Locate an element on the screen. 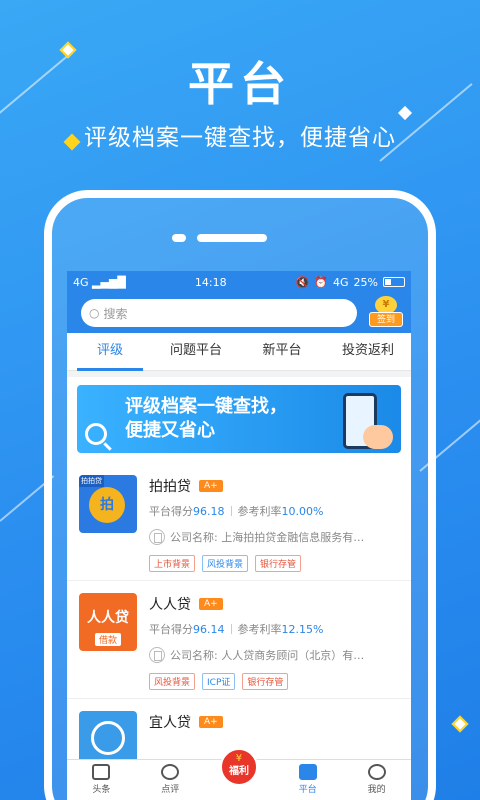 The height and width of the screenshot is (800, 480). search-input: ○ 搜索 is located at coordinates (219, 313).